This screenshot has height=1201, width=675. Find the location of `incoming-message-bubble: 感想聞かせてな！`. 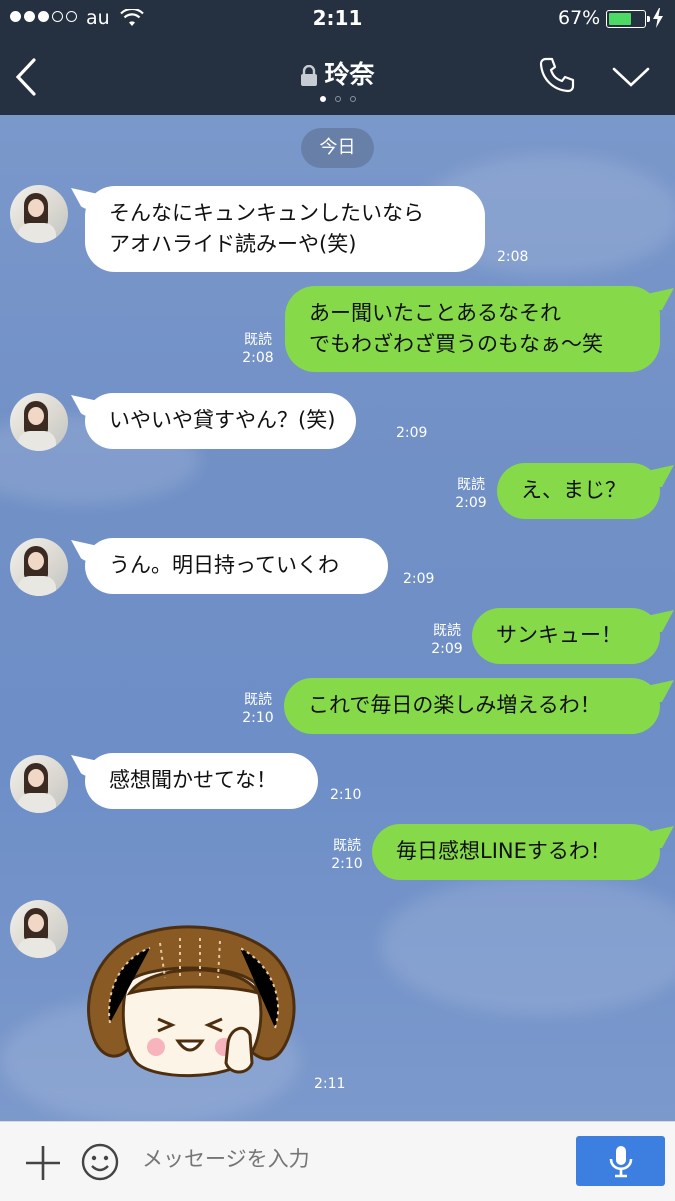

incoming-message-bubble: 感想聞かせてな！ is located at coordinates (201, 781).